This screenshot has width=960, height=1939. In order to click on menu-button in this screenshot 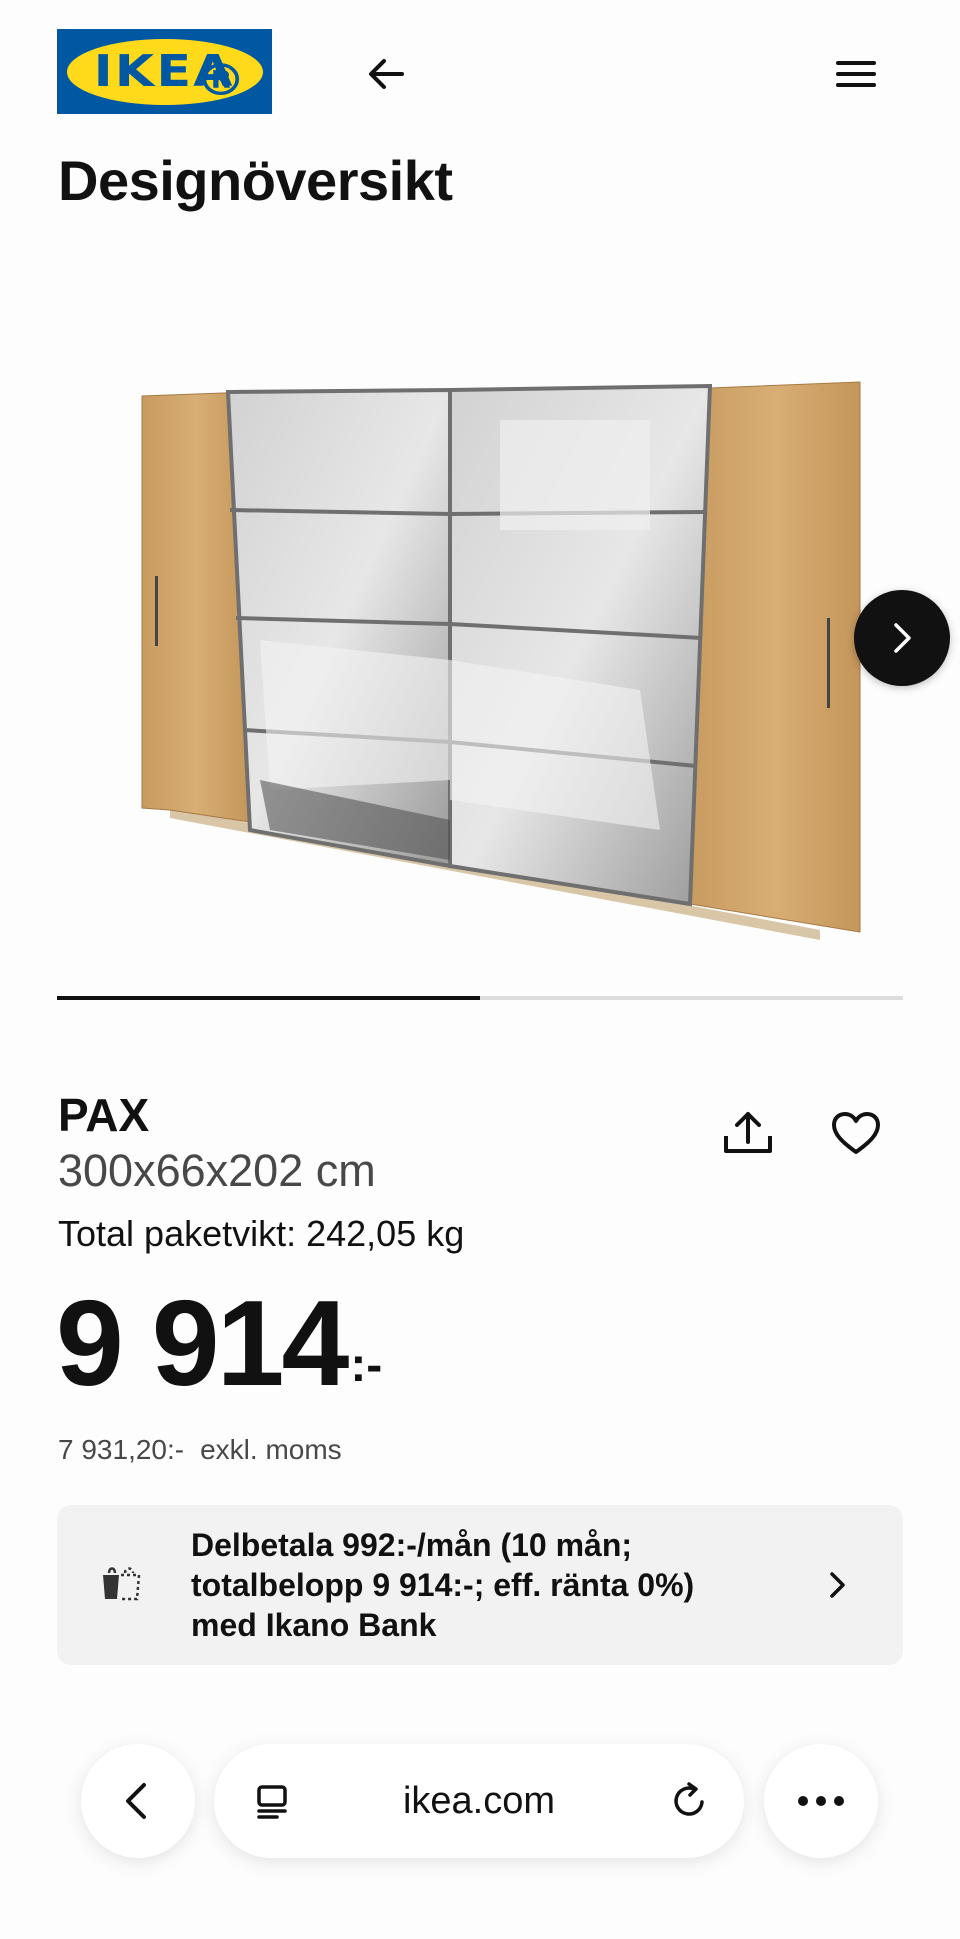, I will do `click(856, 74)`.